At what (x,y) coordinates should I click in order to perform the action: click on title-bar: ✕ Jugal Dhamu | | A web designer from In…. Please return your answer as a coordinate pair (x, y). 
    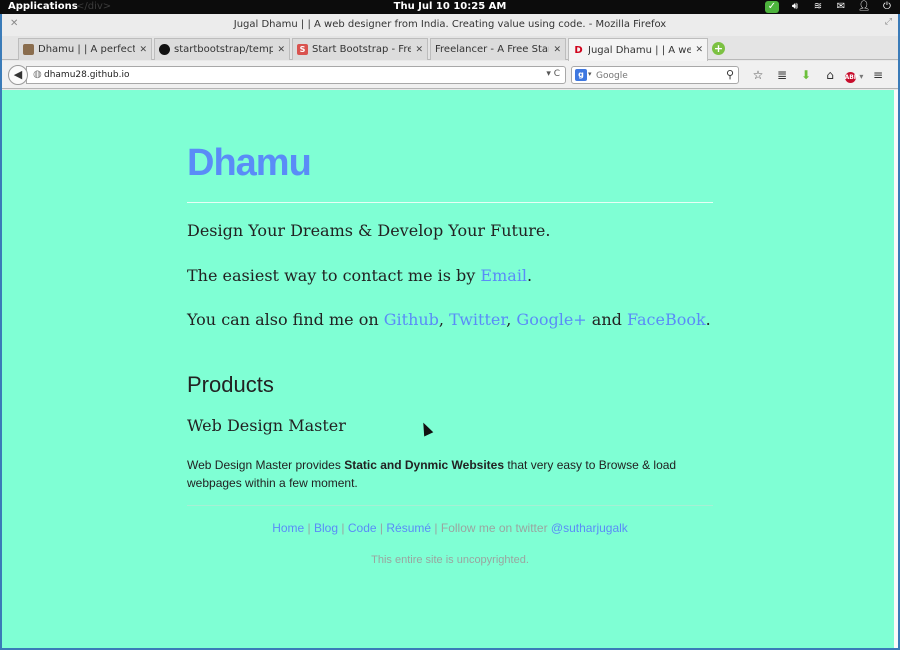
    Looking at the image, I should click on (450, 25).